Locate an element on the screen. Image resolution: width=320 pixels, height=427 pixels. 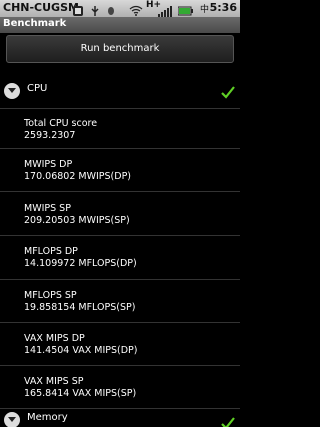
metric-value: 19.858154 MFLOPS(SP) is located at coordinates (80, 307).